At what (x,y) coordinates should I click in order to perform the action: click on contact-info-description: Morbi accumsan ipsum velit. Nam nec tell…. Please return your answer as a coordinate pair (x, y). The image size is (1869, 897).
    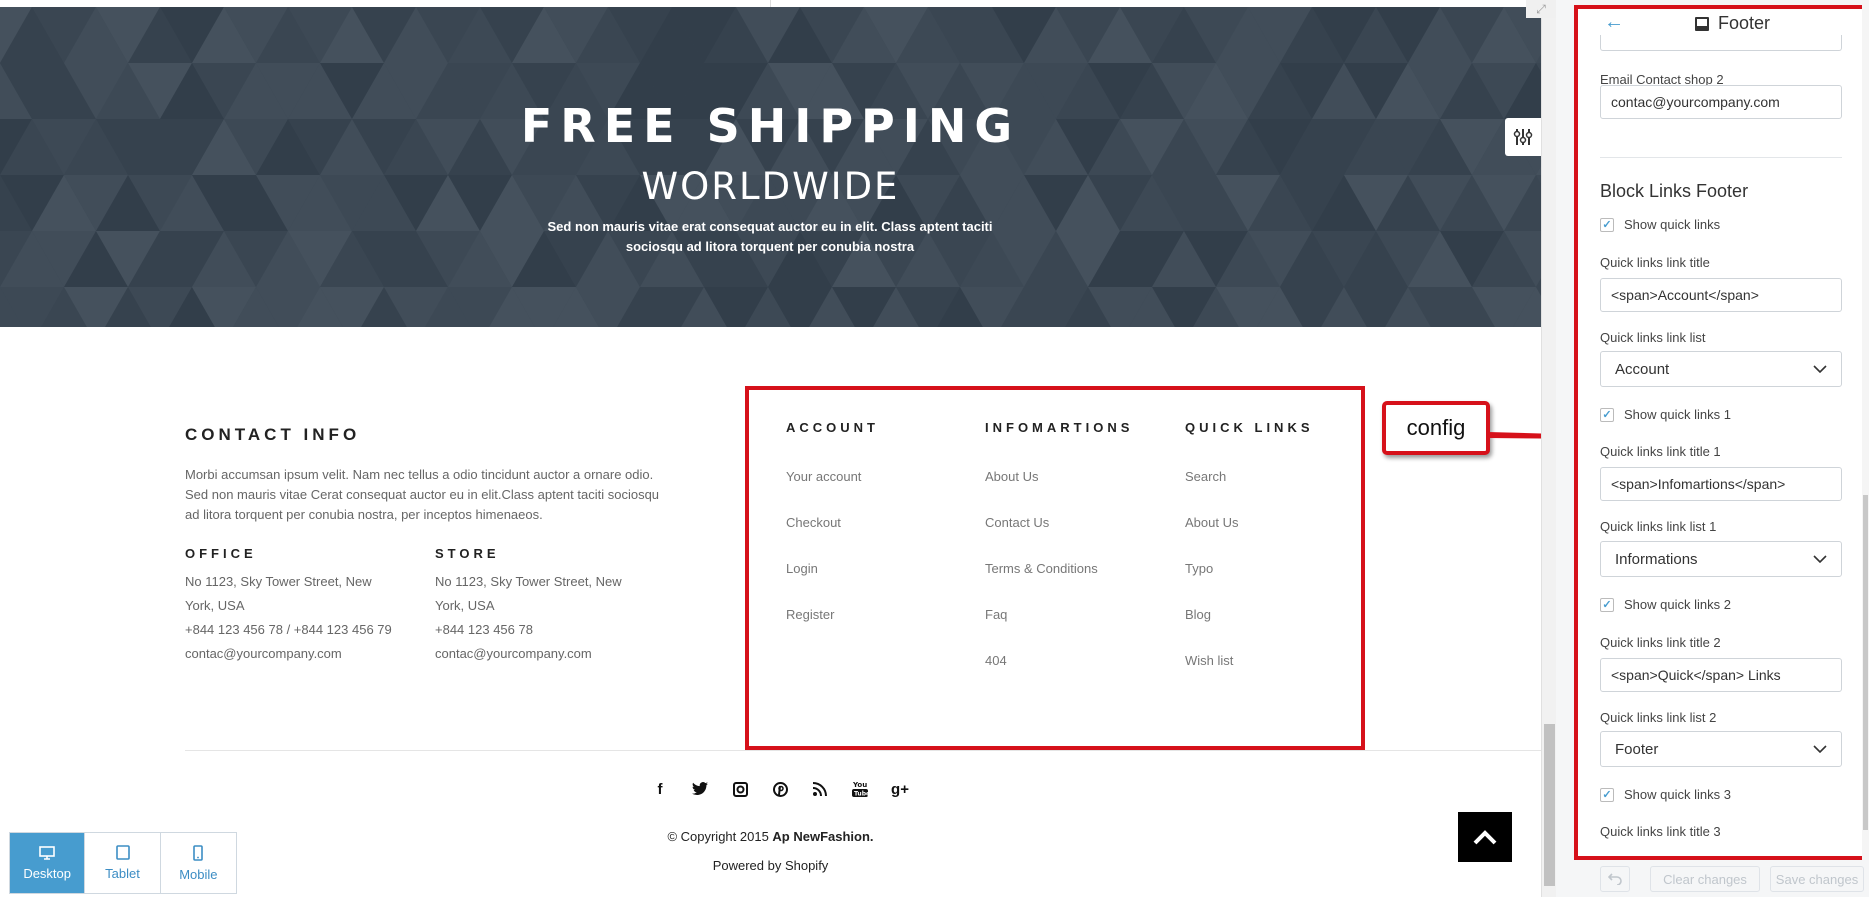
    Looking at the image, I should click on (422, 494).